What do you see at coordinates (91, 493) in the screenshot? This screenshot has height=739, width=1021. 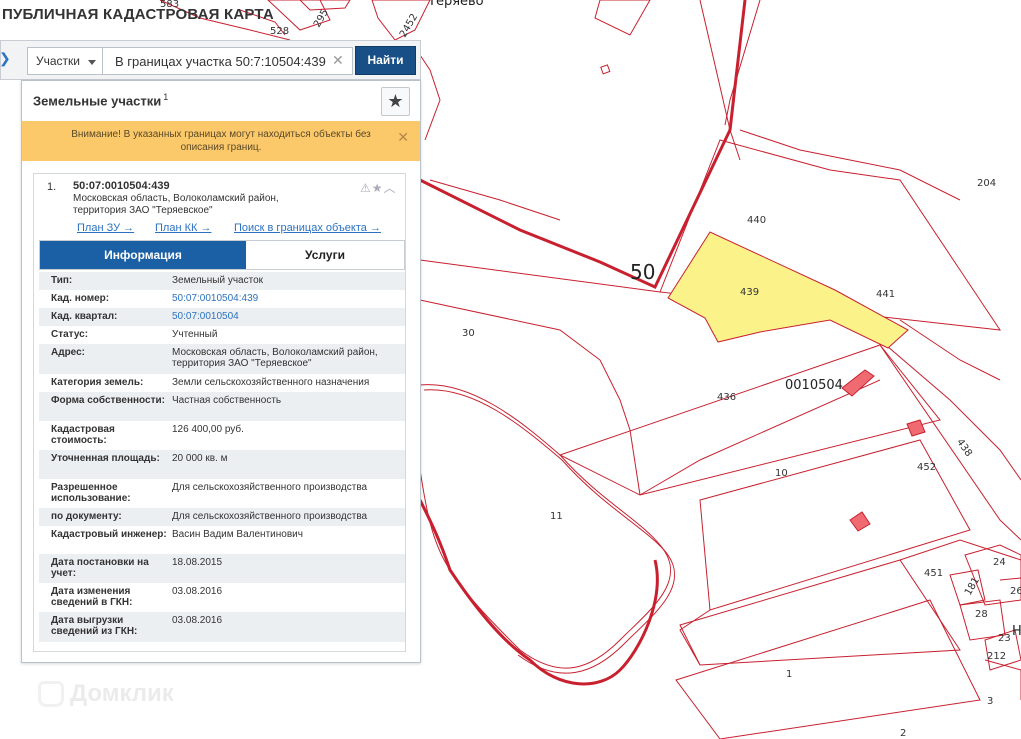 I see `row-label: Разрешенное использование:` at bounding box center [91, 493].